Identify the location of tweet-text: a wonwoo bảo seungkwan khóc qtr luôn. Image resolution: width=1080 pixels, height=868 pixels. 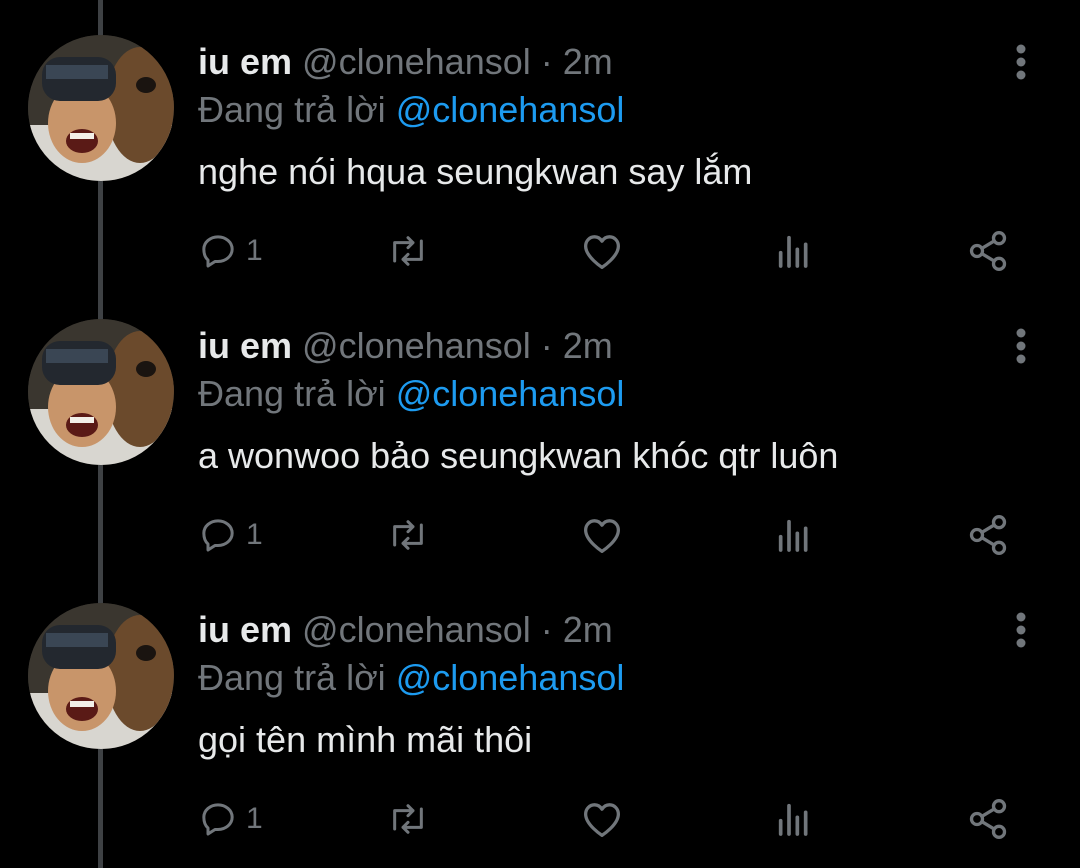
(518, 455).